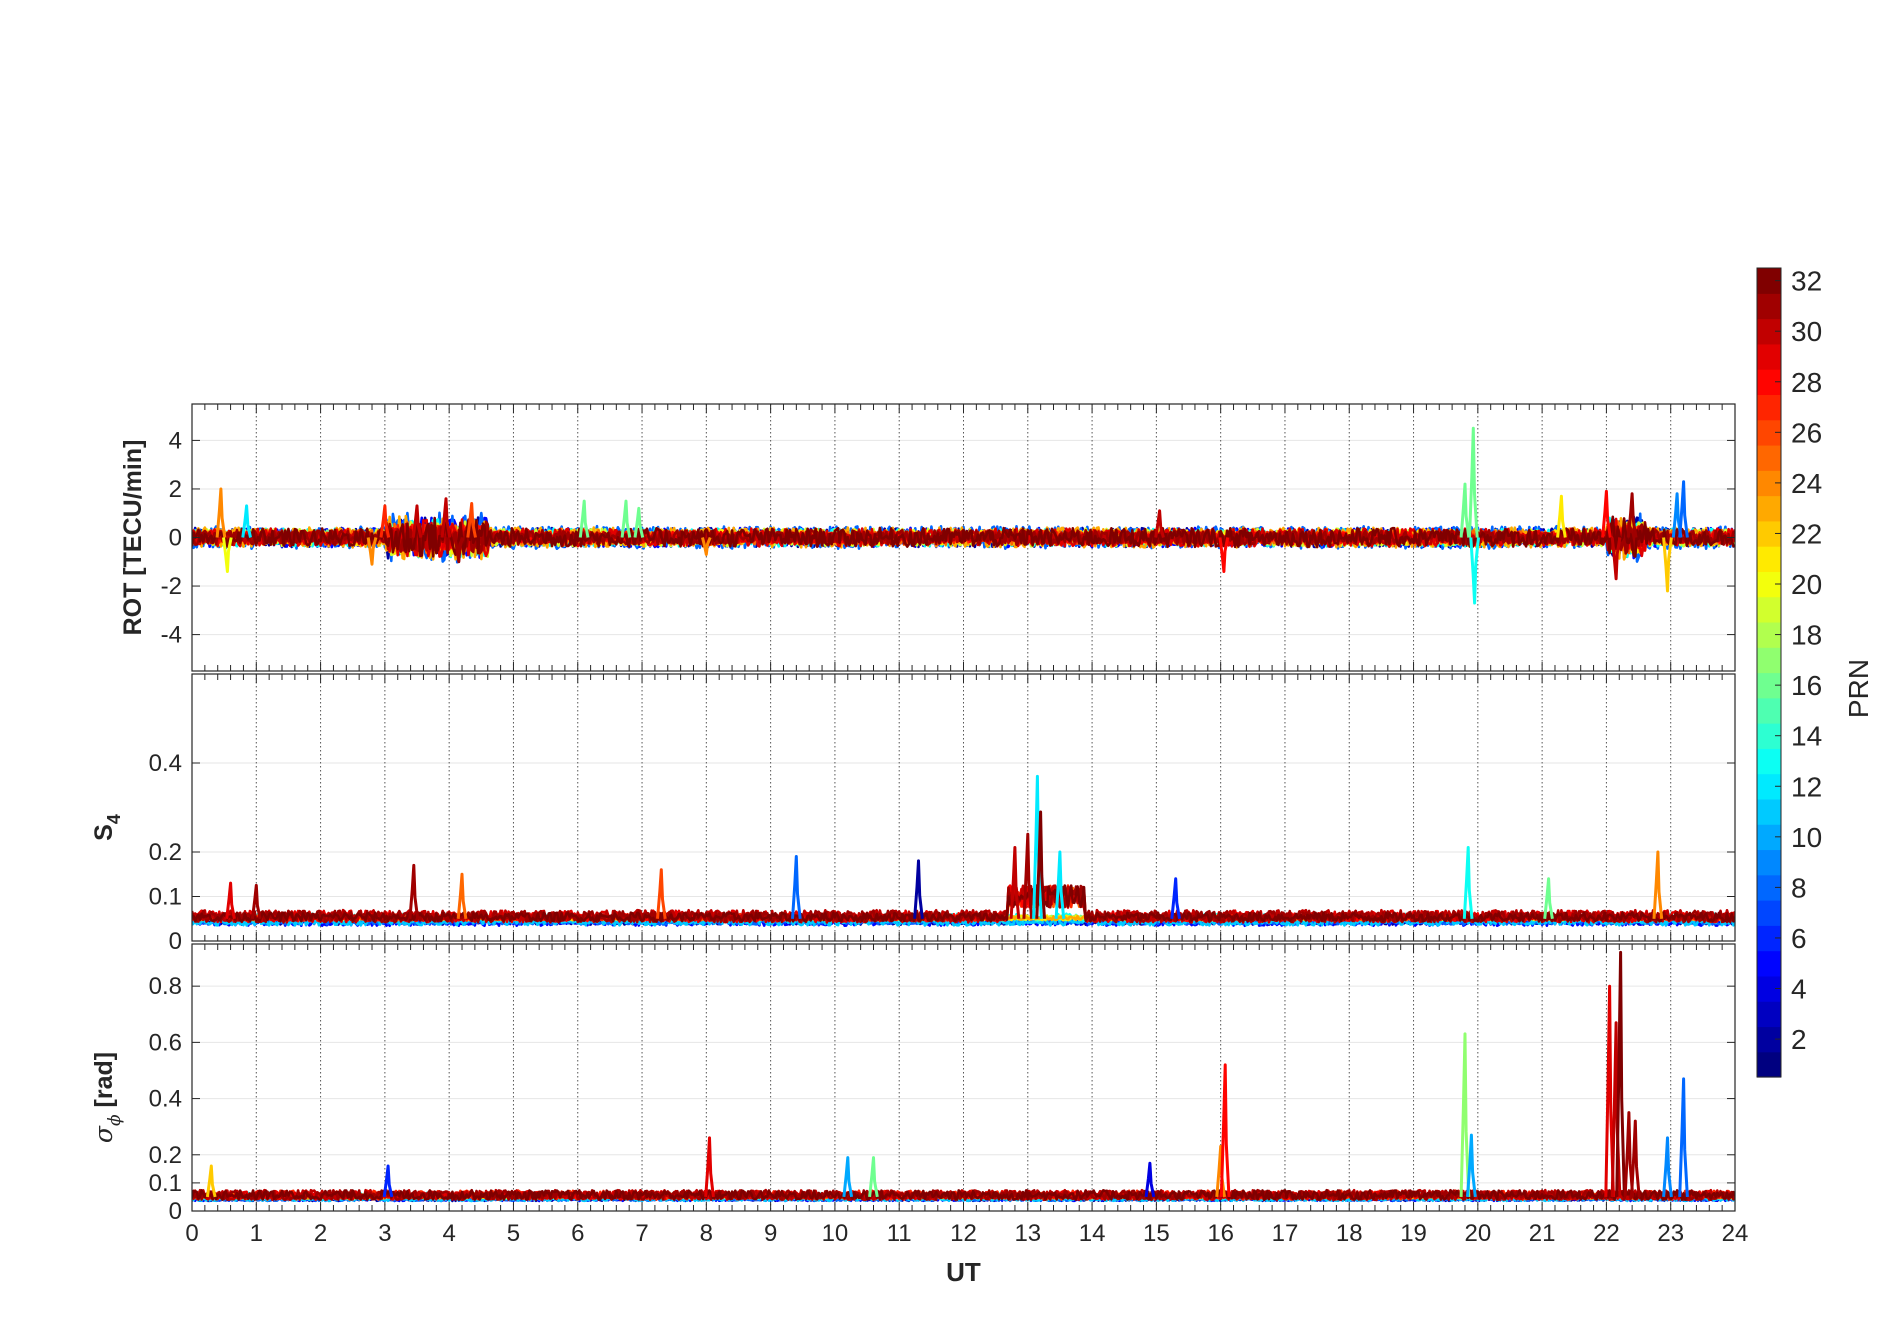  Describe the element at coordinates (963, 1233) in the screenshot. I see `x-tick-label: 12` at that location.